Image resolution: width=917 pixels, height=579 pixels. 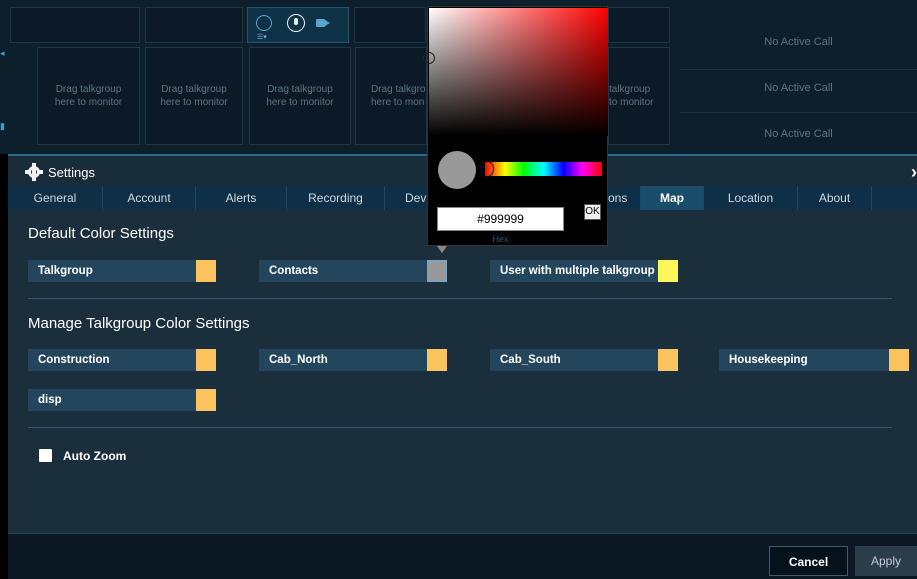 I want to click on color-row-label: Contacts, so click(x=294, y=271).